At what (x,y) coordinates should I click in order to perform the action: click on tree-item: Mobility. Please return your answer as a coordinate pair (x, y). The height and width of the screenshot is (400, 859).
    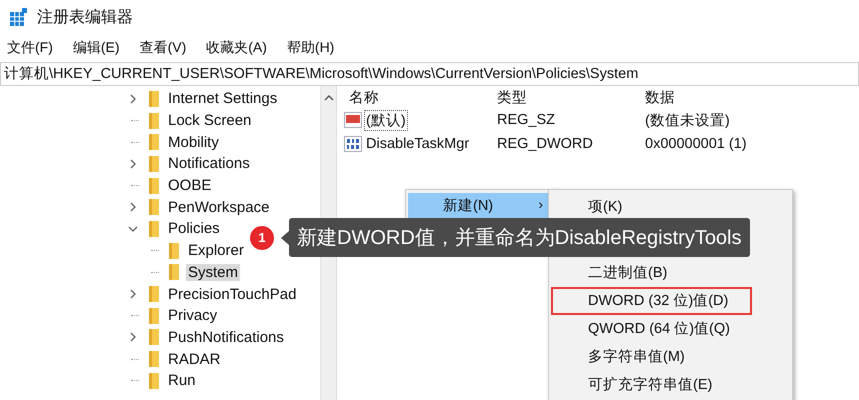
    Looking at the image, I should click on (193, 142).